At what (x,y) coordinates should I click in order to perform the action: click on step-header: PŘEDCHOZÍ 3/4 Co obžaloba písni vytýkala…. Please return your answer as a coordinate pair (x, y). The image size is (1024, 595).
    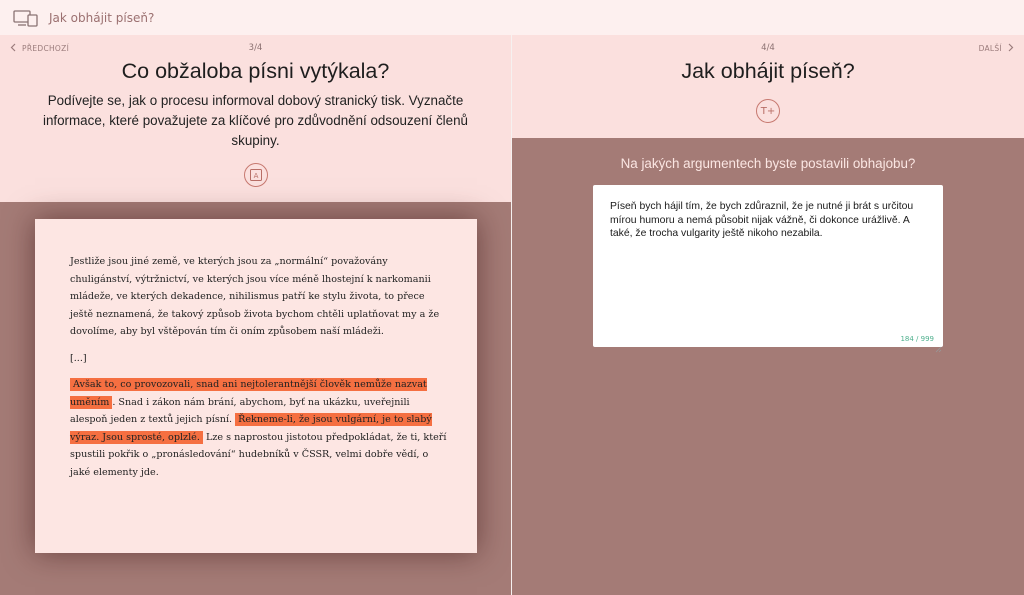
    Looking at the image, I should click on (255, 118).